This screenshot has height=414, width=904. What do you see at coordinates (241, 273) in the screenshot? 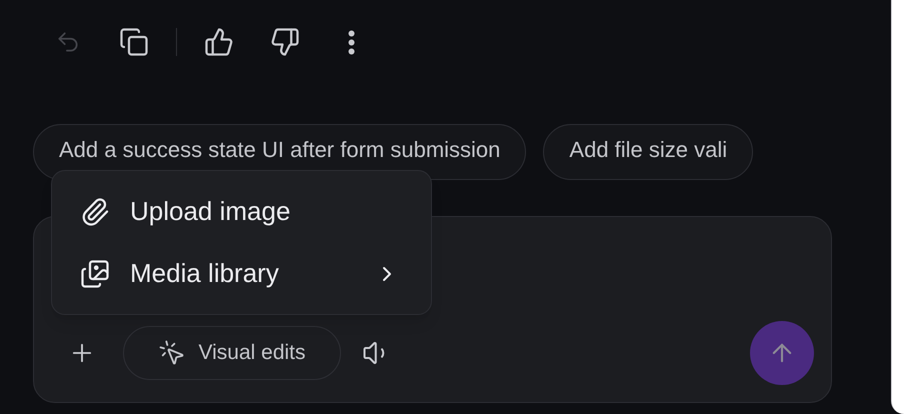
I see `menu-item: Media library` at bounding box center [241, 273].